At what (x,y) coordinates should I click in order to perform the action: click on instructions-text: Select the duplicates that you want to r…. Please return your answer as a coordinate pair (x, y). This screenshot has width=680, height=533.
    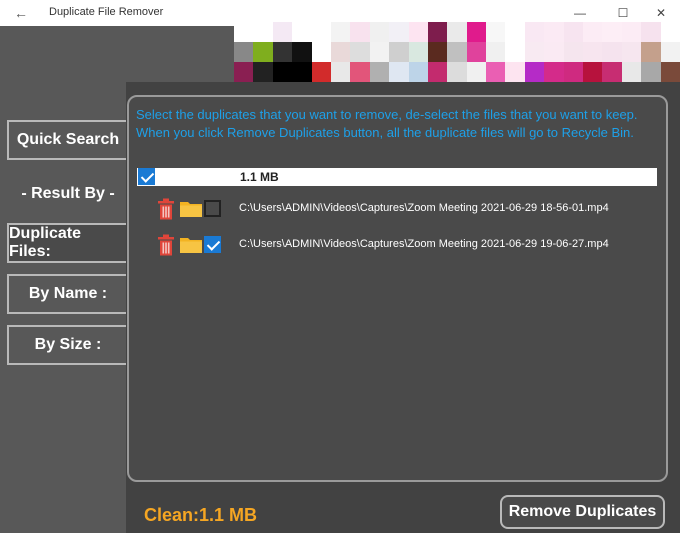
    Looking at the image, I should click on (387, 123).